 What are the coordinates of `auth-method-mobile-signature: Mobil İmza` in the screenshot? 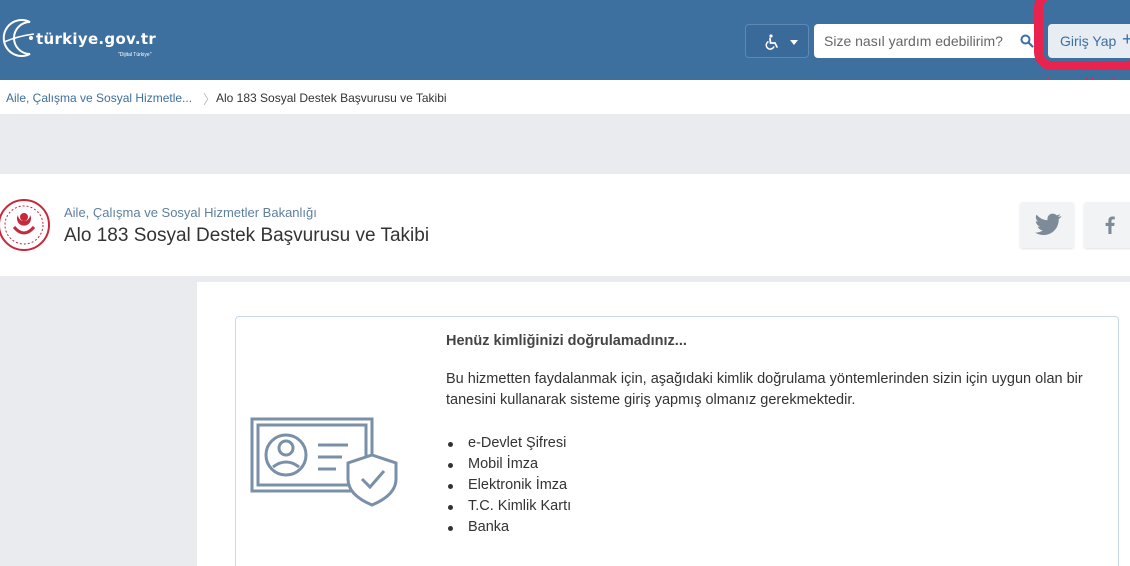 It's located at (508, 464).